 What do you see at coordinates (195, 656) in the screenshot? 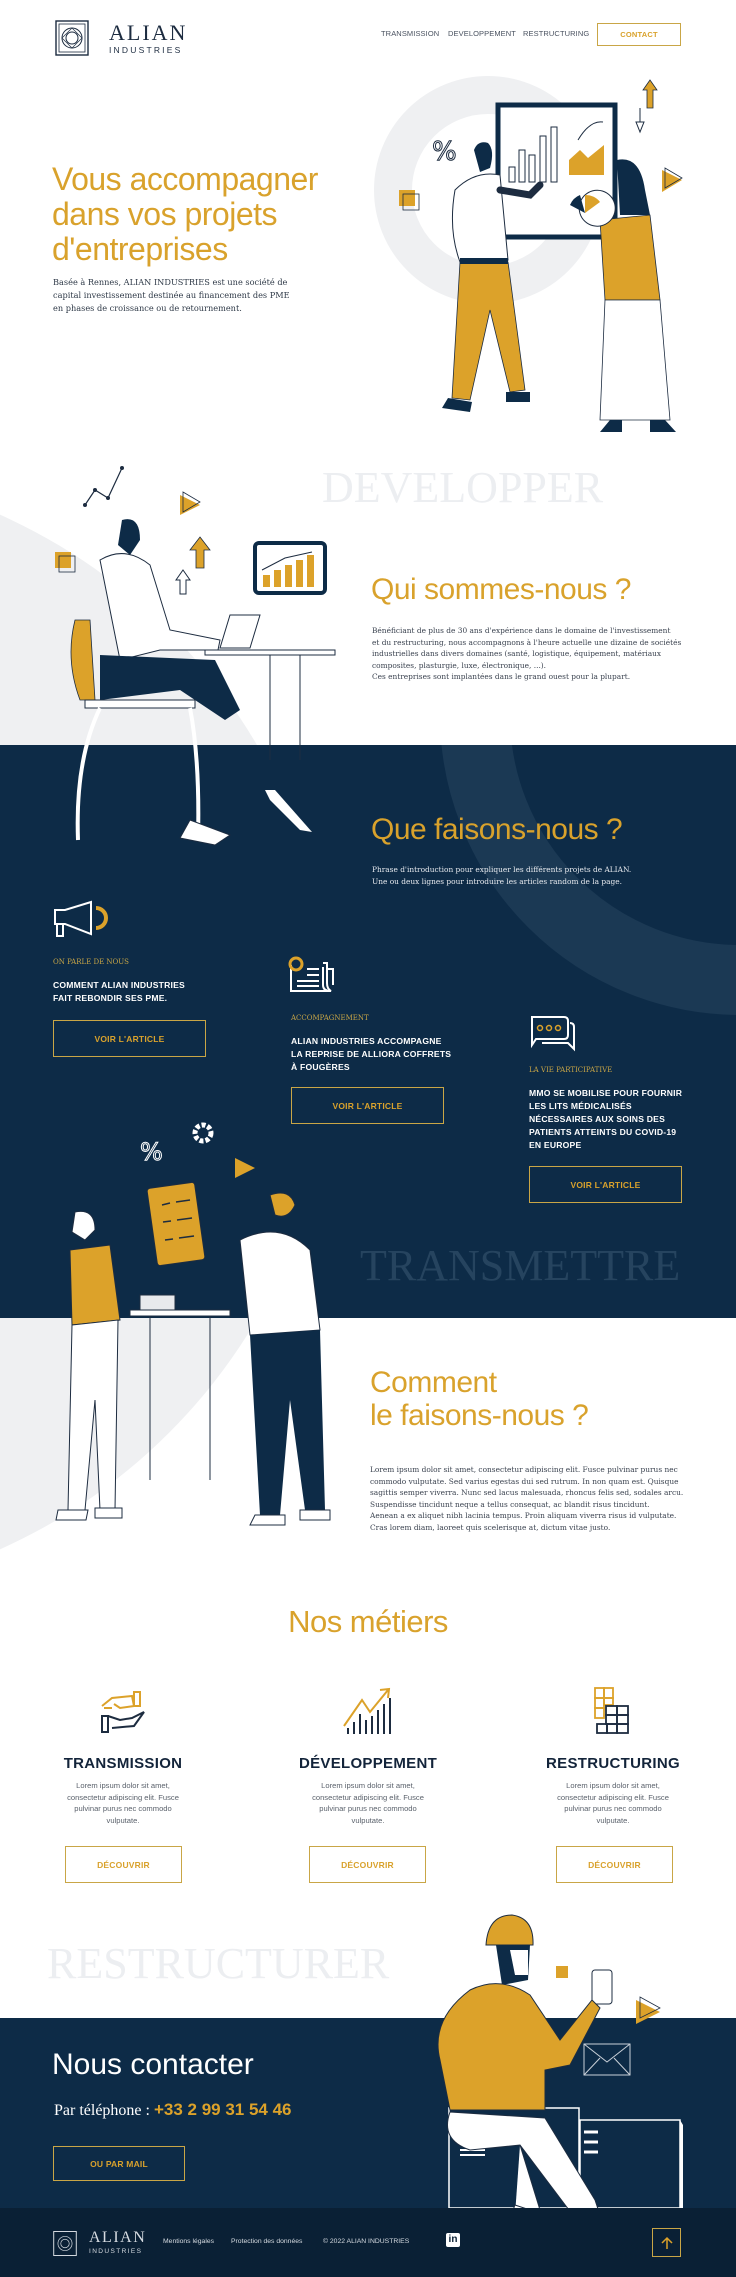
I see `developer-illustration` at bounding box center [195, 656].